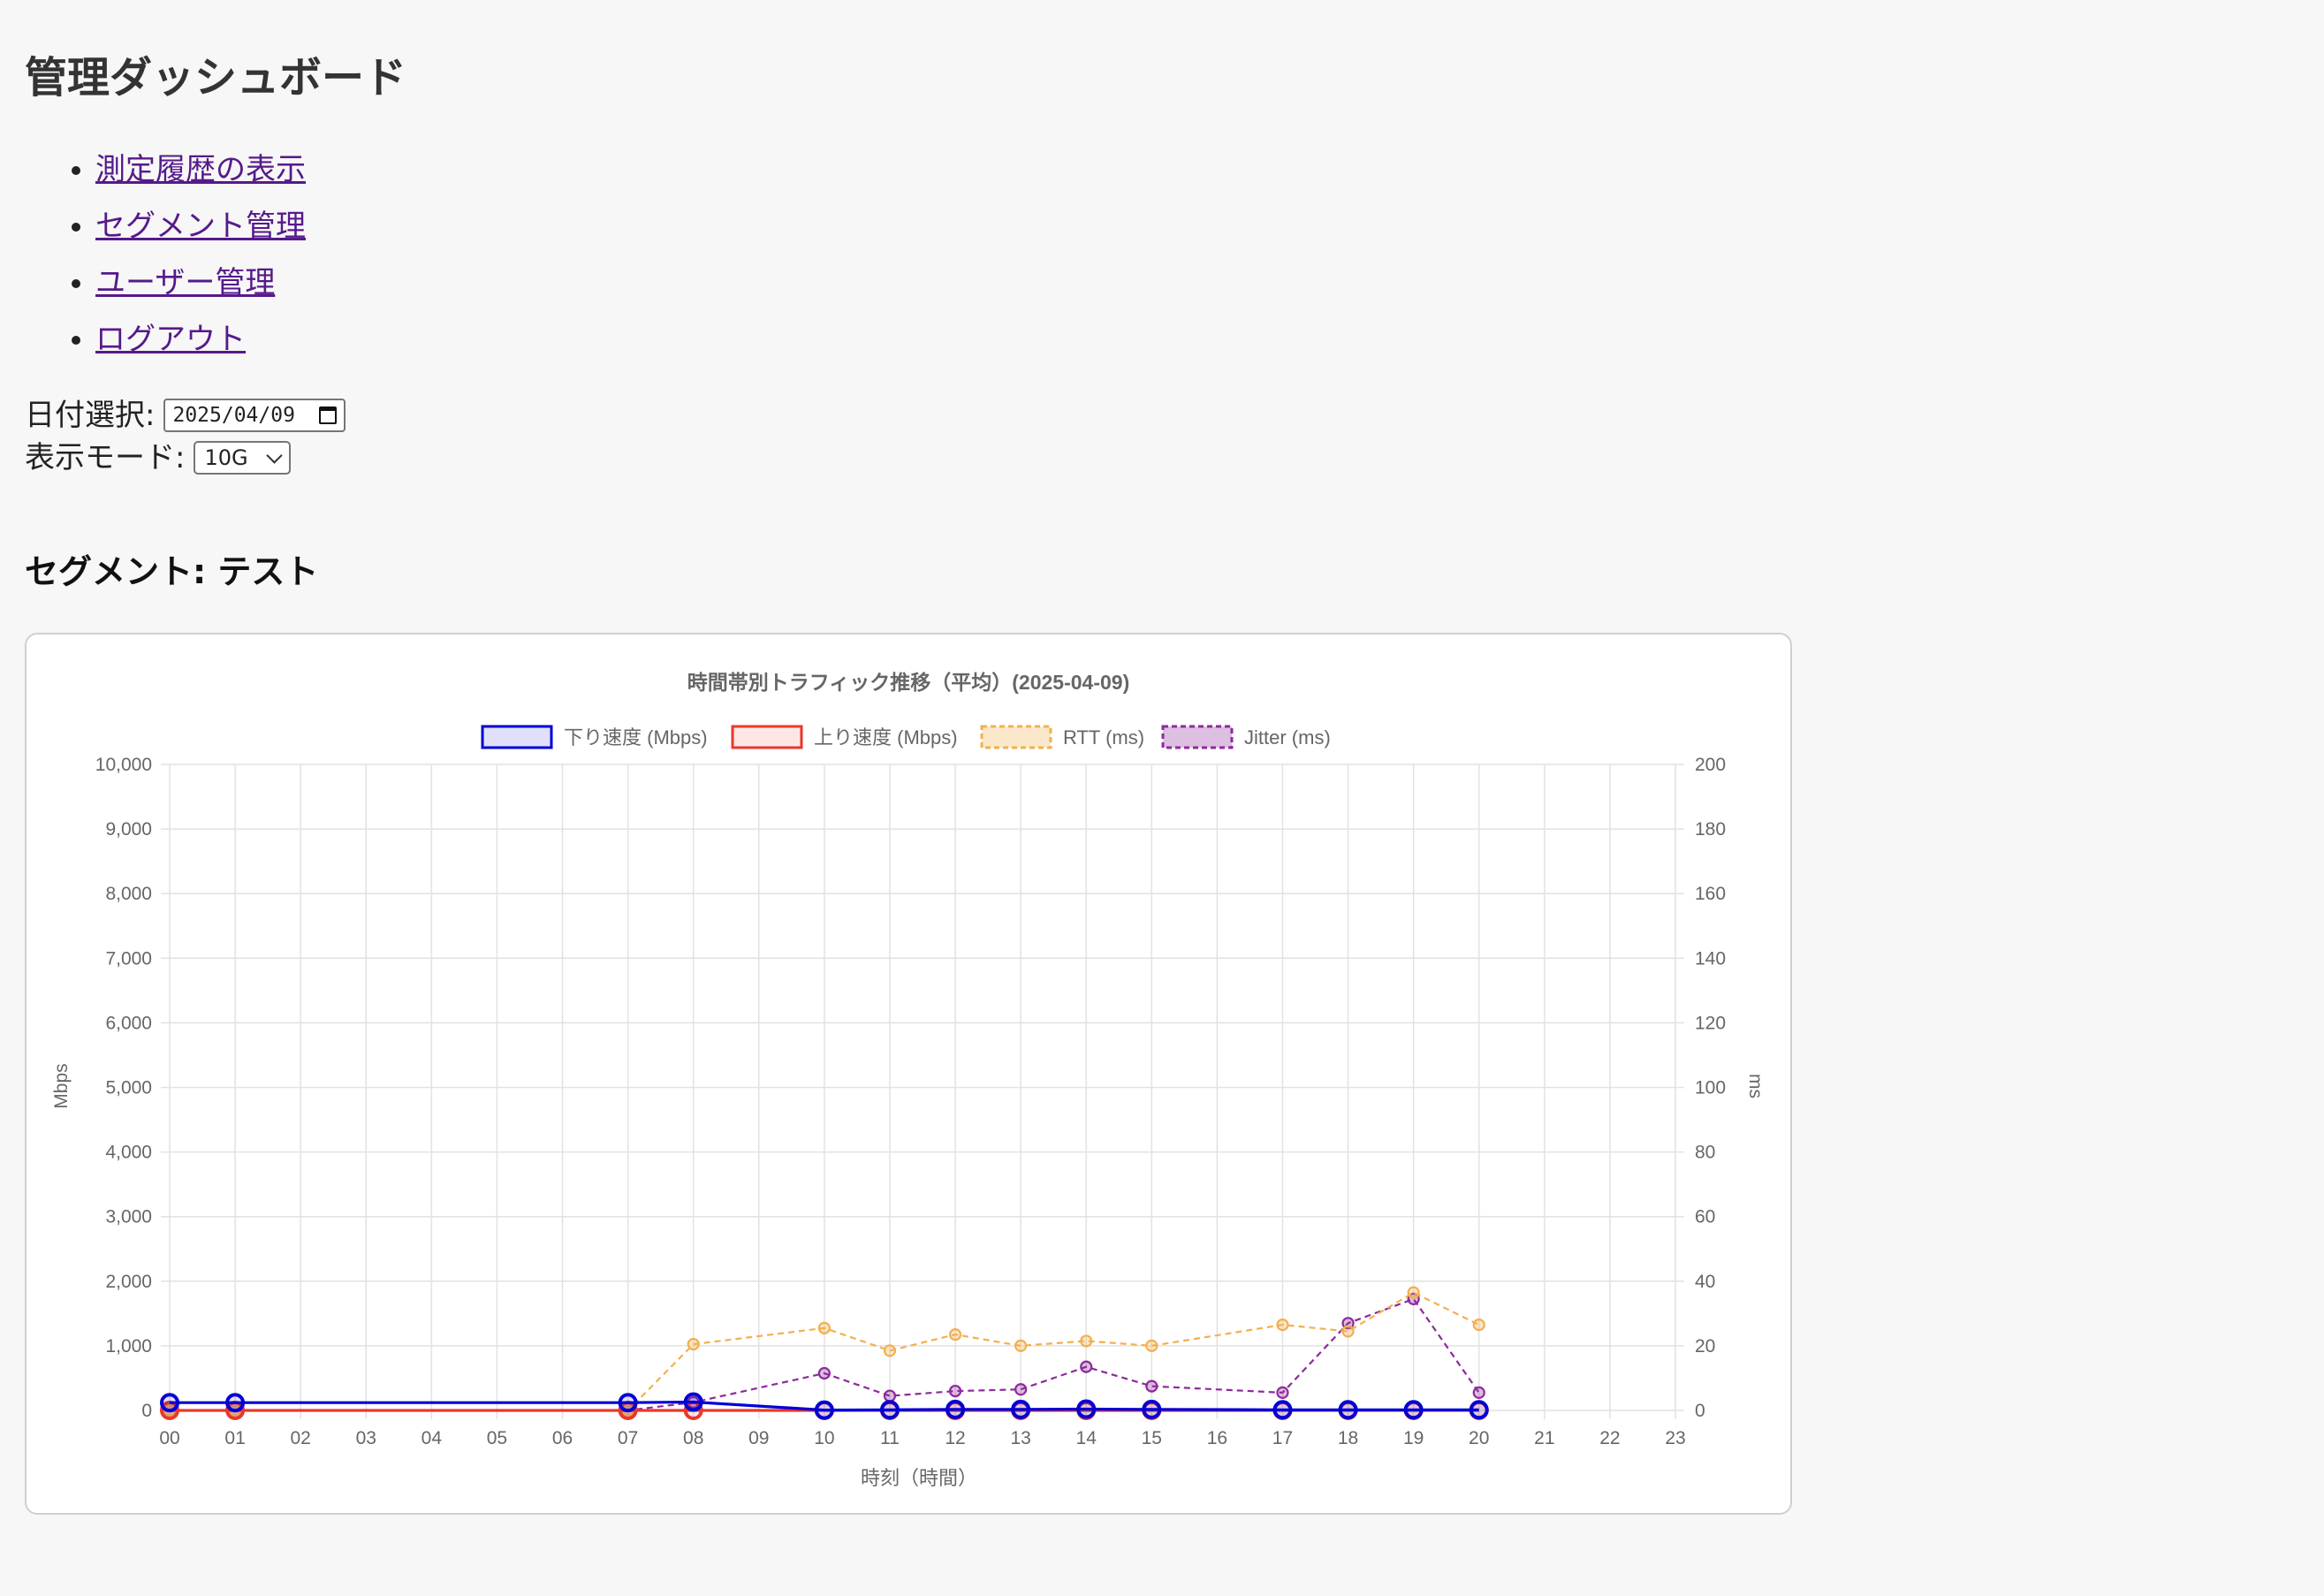 This screenshot has width=2324, height=1596. I want to click on y-axis-right-label: ms, so click(1755, 1086).